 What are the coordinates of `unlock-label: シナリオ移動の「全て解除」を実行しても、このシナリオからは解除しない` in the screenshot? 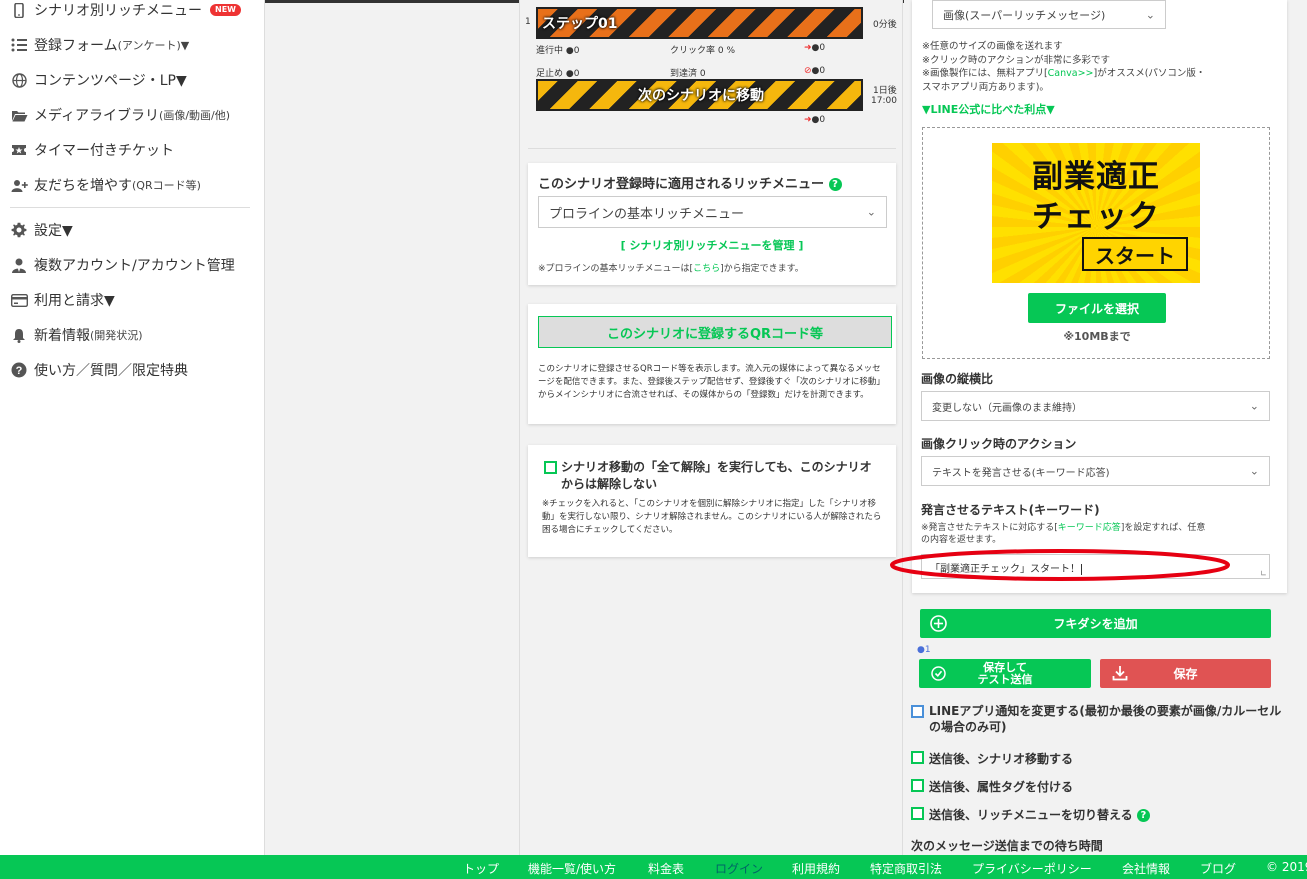 It's located at (721, 476).